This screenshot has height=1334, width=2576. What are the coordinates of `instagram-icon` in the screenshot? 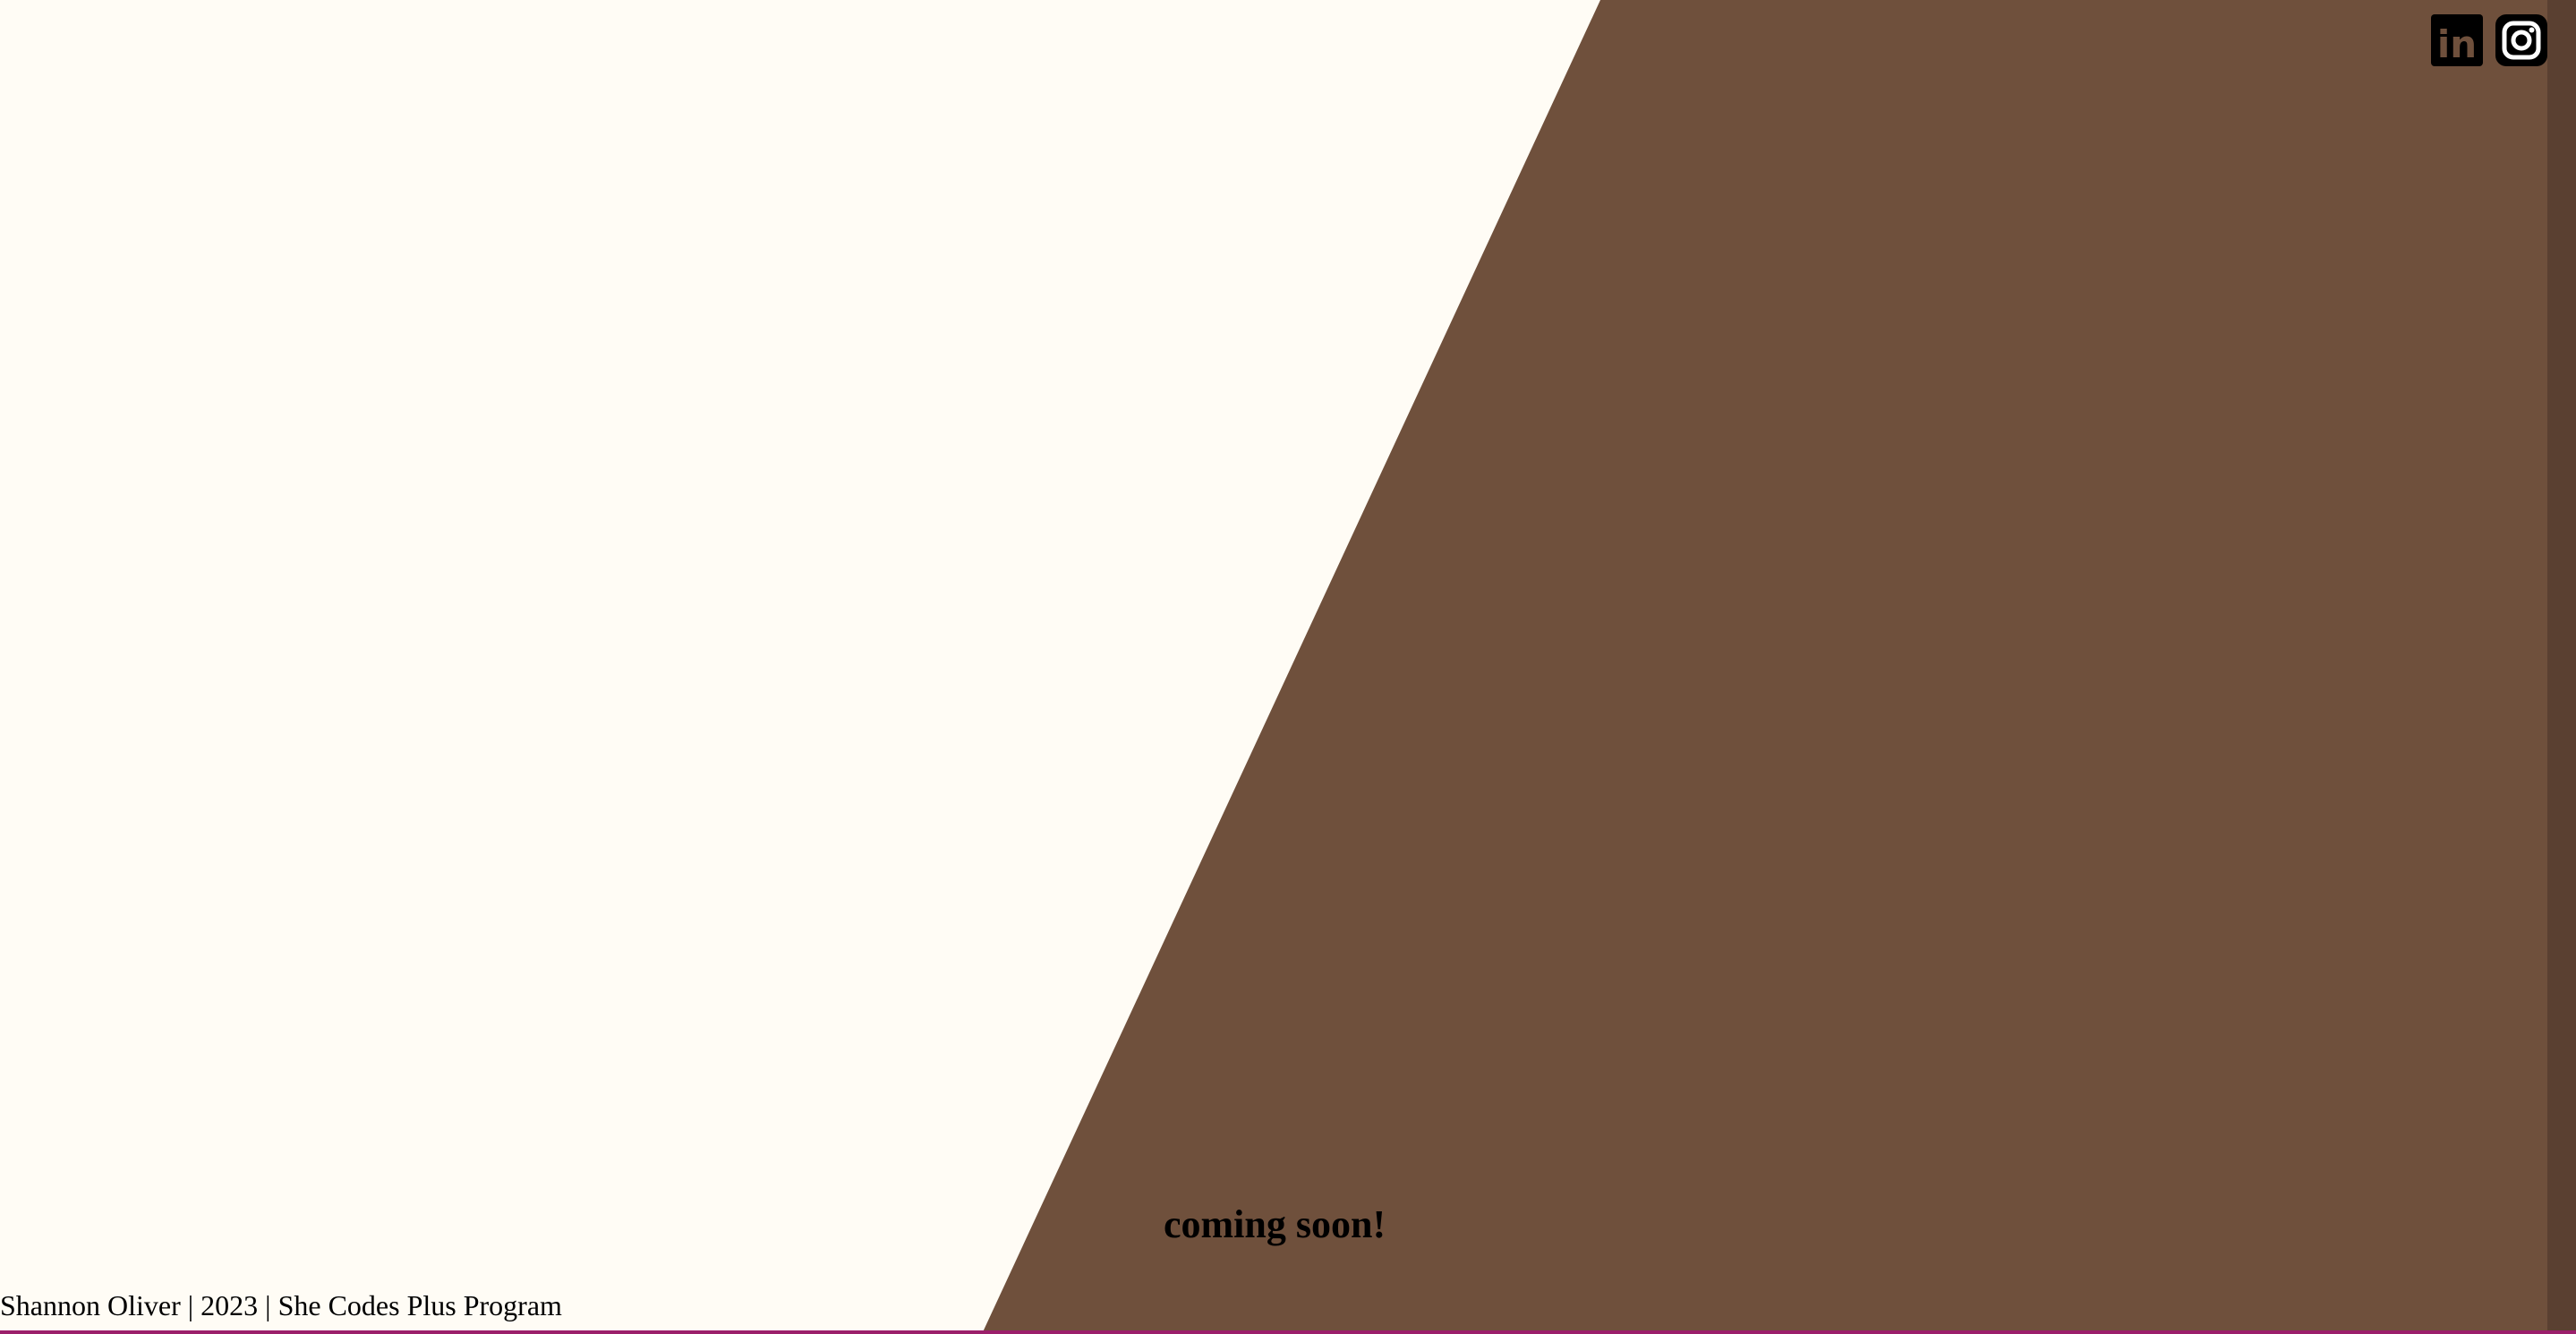 It's located at (2521, 40).